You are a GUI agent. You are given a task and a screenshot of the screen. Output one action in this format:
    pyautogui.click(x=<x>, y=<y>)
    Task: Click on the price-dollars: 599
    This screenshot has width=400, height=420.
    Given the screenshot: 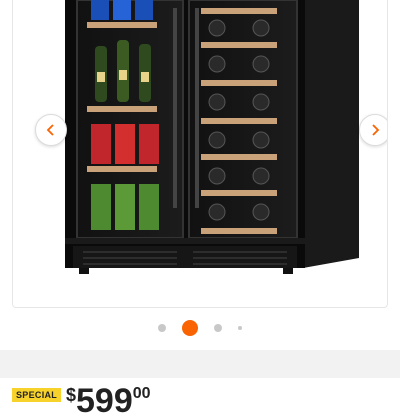 What is the action you would take?
    pyautogui.click(x=104, y=401)
    